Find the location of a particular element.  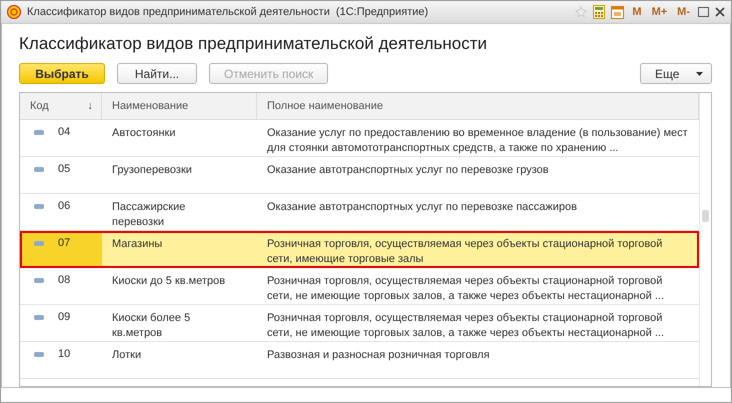

calendar-icon is located at coordinates (617, 12).